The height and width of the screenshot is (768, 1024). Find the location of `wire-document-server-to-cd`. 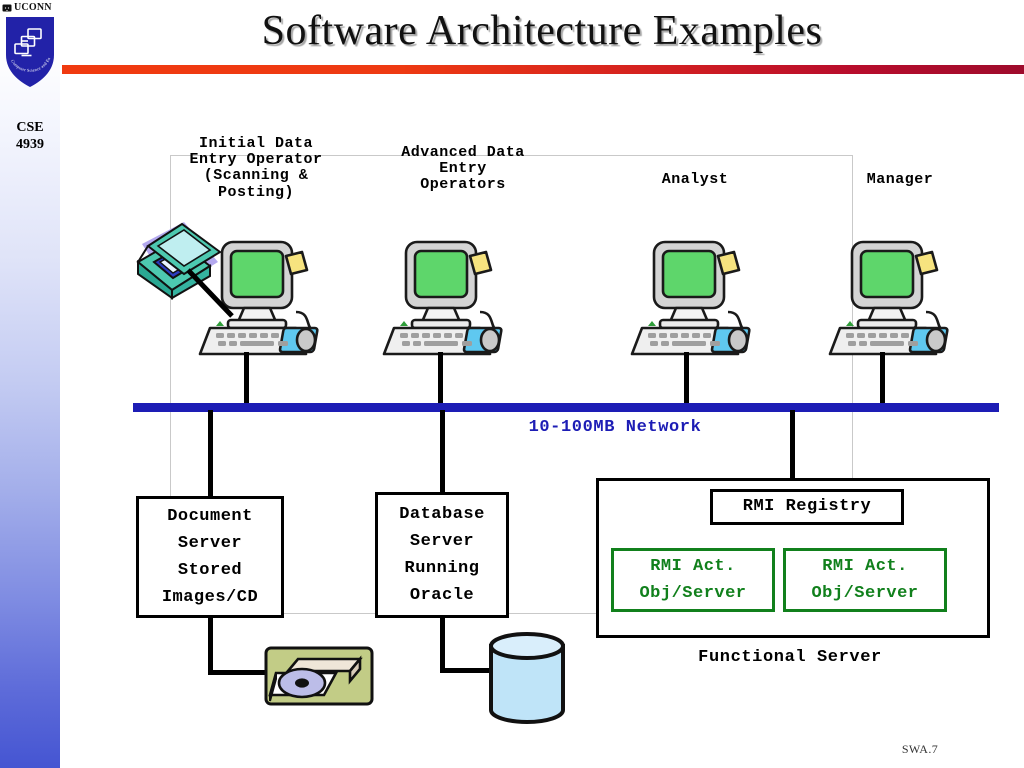

wire-document-server-to-cd is located at coordinates (210, 645).